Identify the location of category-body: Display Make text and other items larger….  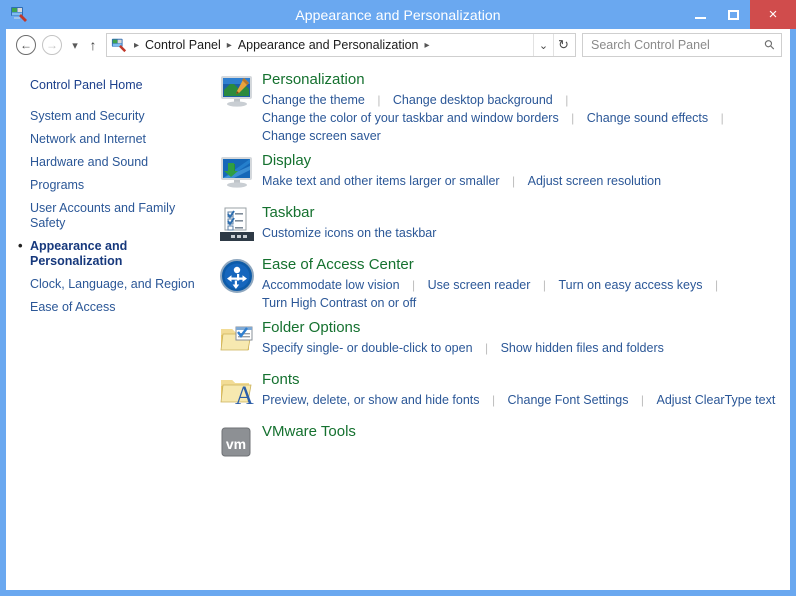
(521, 170).